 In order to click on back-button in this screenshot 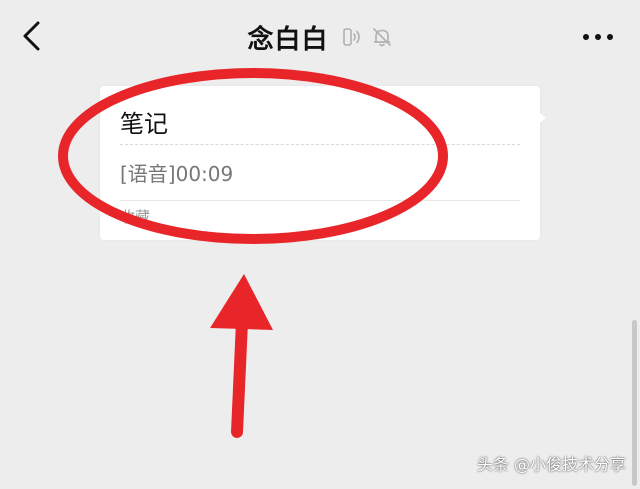, I will do `click(32, 36)`.